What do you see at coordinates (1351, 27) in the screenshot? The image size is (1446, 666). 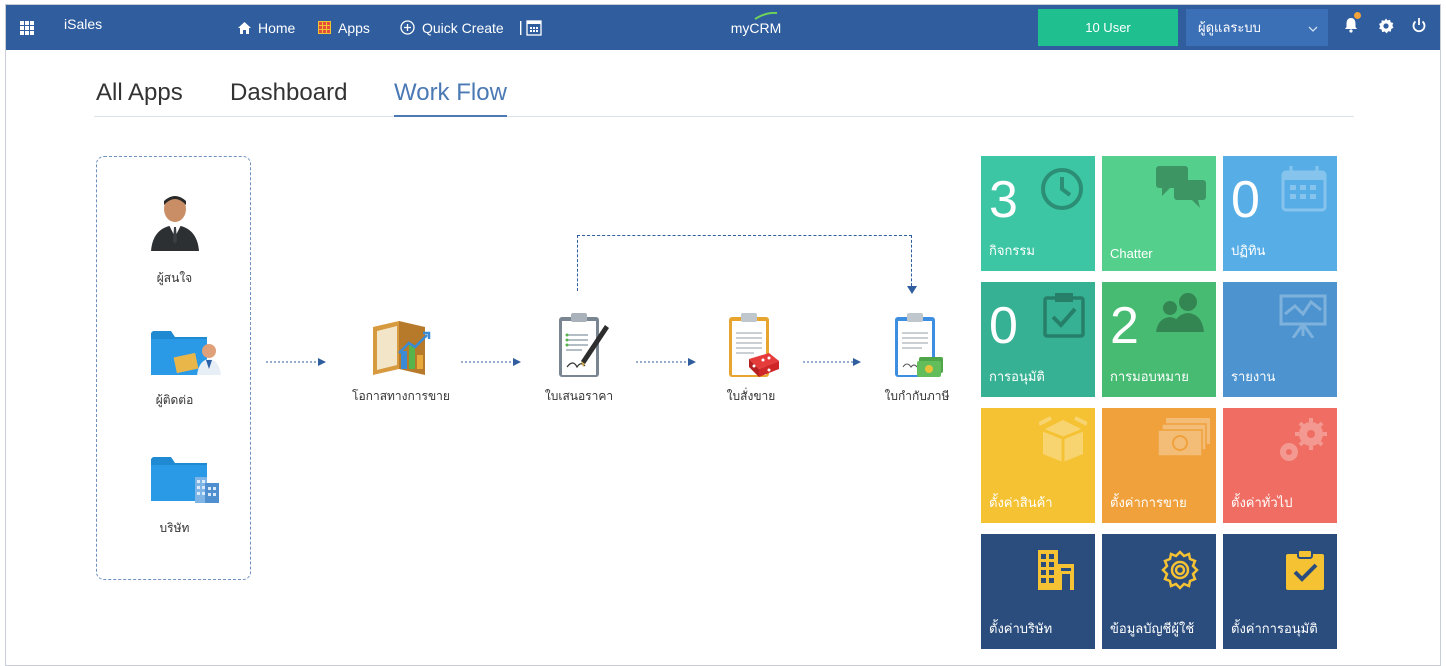 I see `bell-icon` at bounding box center [1351, 27].